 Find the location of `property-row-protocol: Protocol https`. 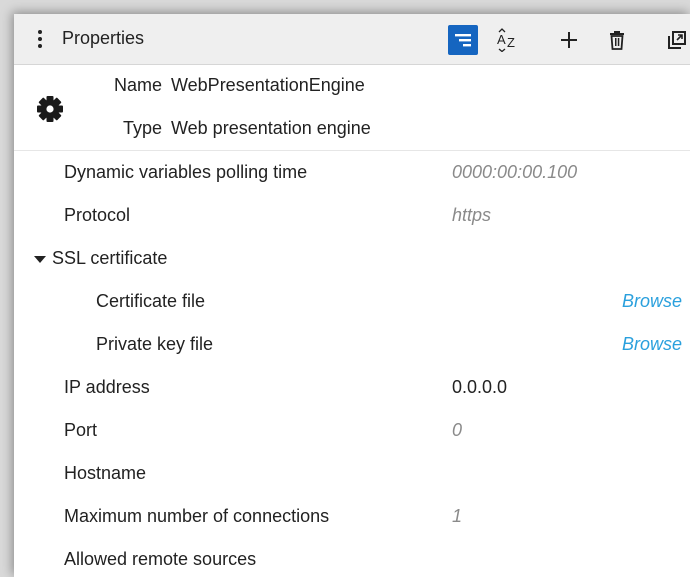

property-row-protocol: Protocol https is located at coordinates (352, 215).